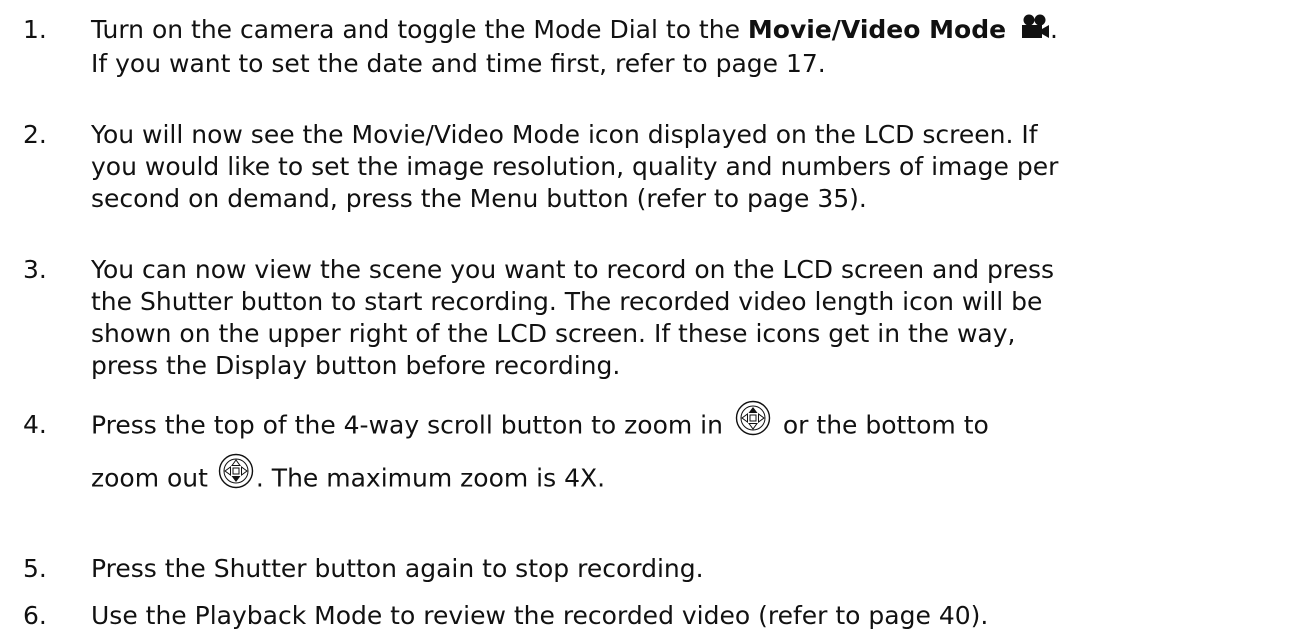 Image resolution: width=1312 pixels, height=644 pixels. What do you see at coordinates (753, 426) in the screenshot?
I see `dpad-up-icon` at bounding box center [753, 426].